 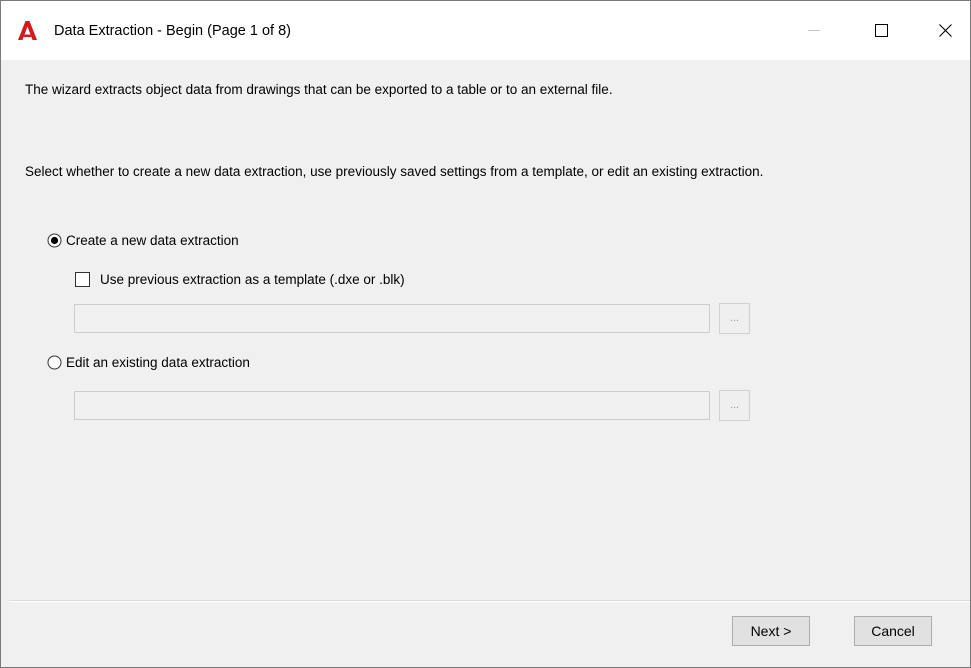 What do you see at coordinates (27, 30) in the screenshot?
I see `autocad-a-icon` at bounding box center [27, 30].